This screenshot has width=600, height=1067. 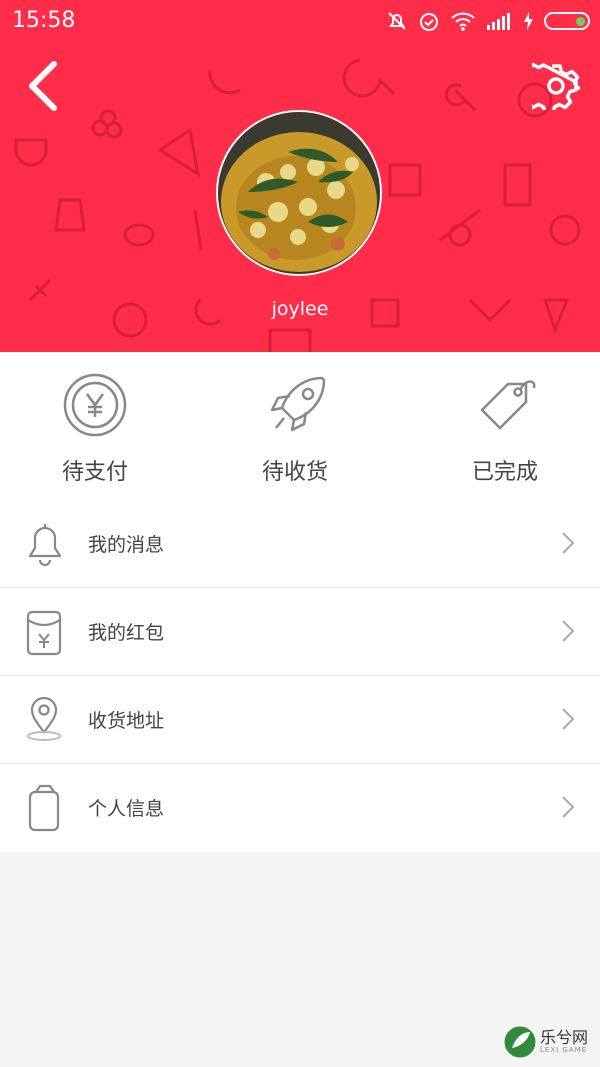 What do you see at coordinates (504, 472) in the screenshot?
I see `order-completed-label: 已完成` at bounding box center [504, 472].